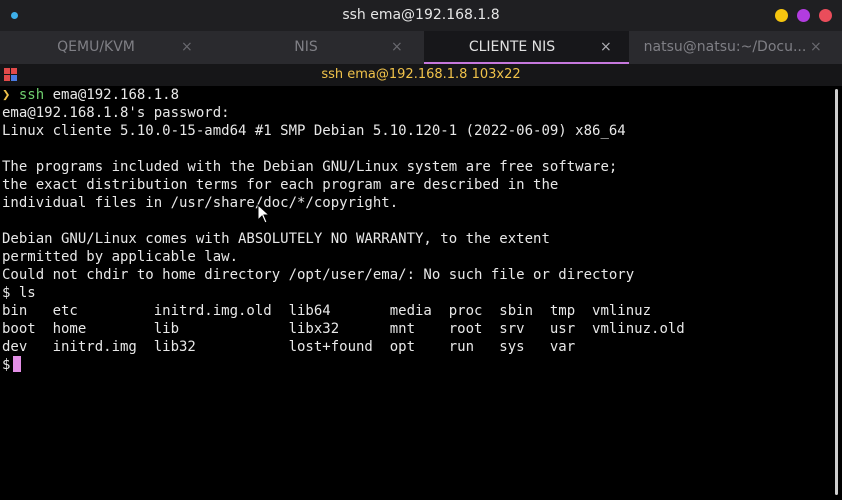 The image size is (842, 500). Describe the element at coordinates (781, 15) in the screenshot. I see `minimize-button` at that location.